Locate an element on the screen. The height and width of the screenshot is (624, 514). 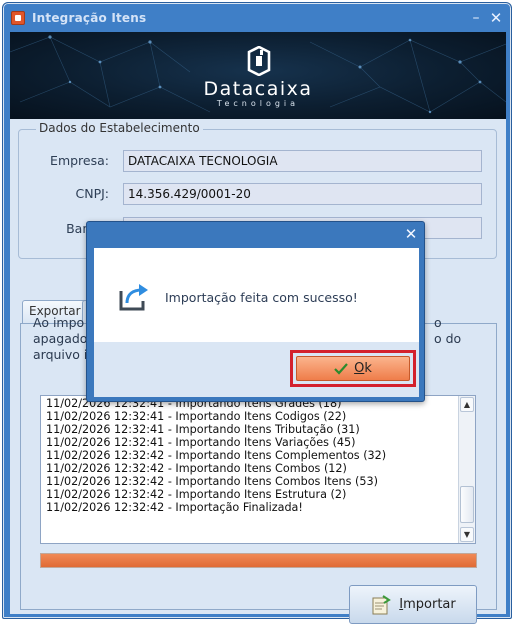
checkmark-icon is located at coordinates (341, 368).